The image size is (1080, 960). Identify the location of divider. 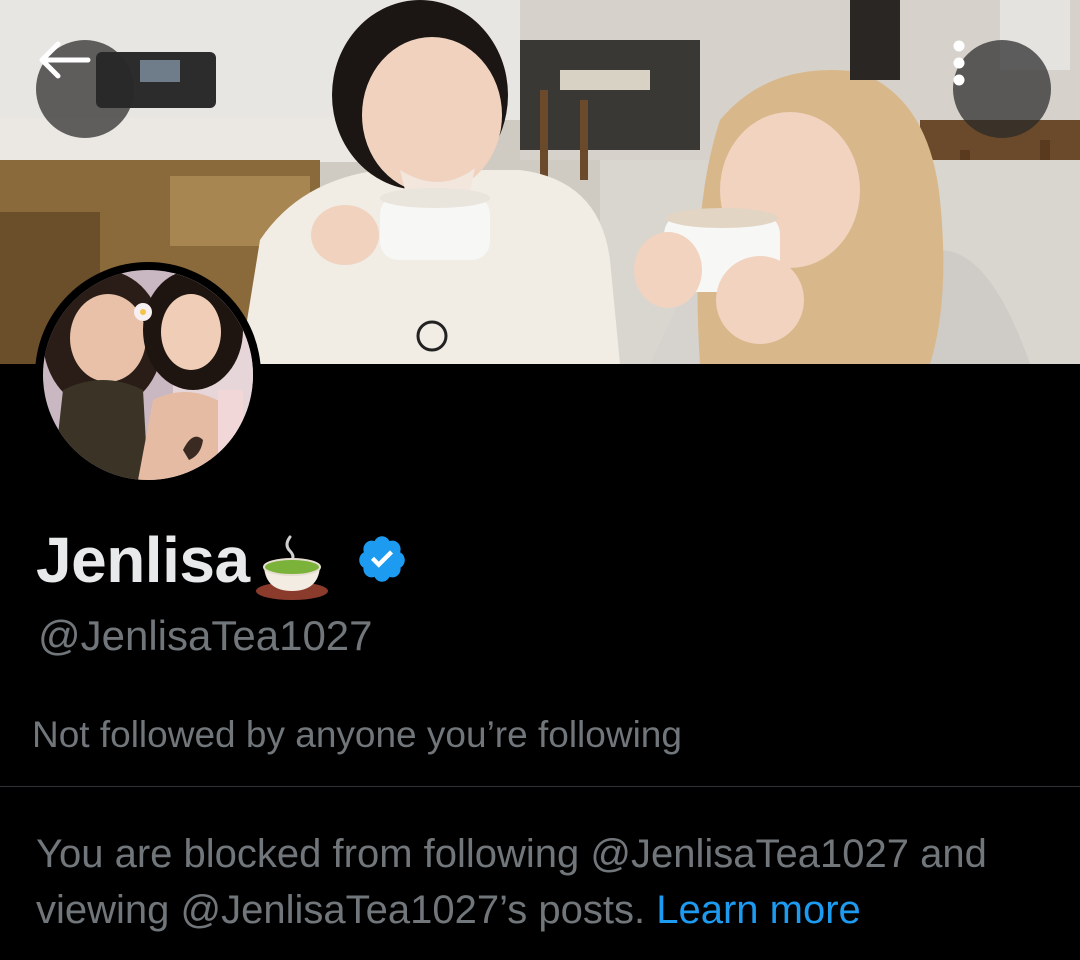
(540, 786).